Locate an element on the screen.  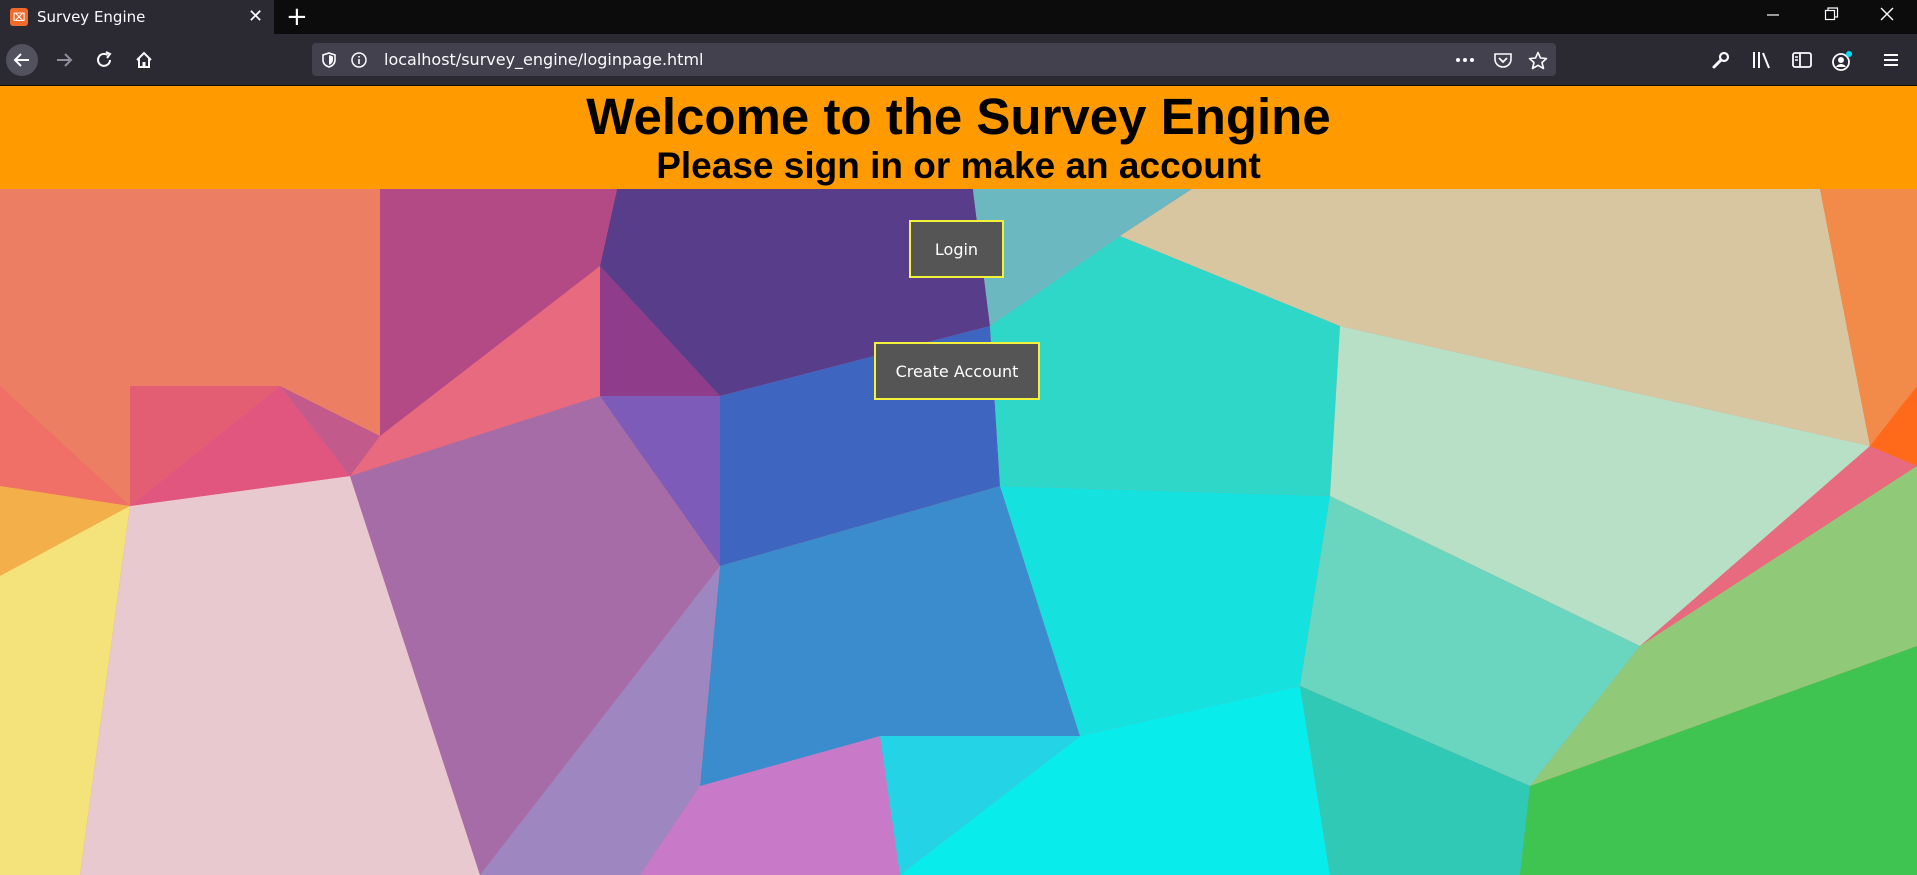
info-icon is located at coordinates (359, 62).